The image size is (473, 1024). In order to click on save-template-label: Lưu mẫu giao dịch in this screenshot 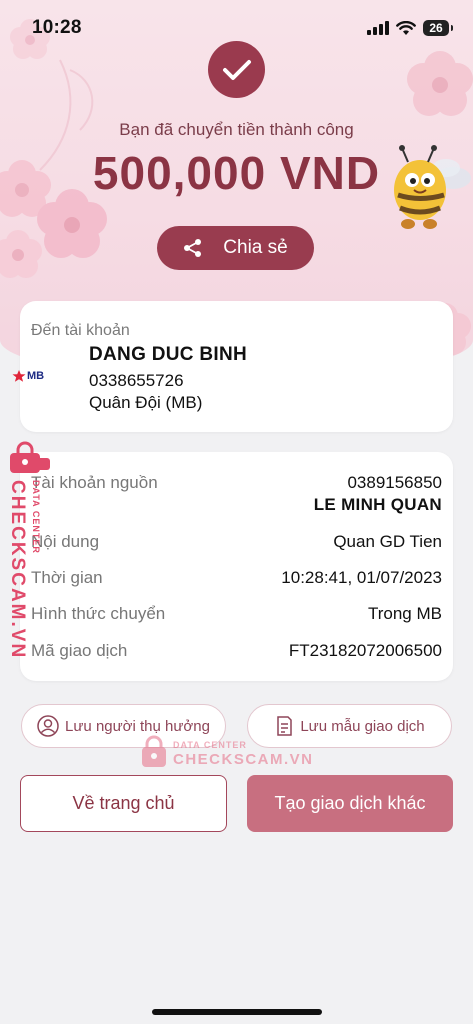, I will do `click(362, 726)`.